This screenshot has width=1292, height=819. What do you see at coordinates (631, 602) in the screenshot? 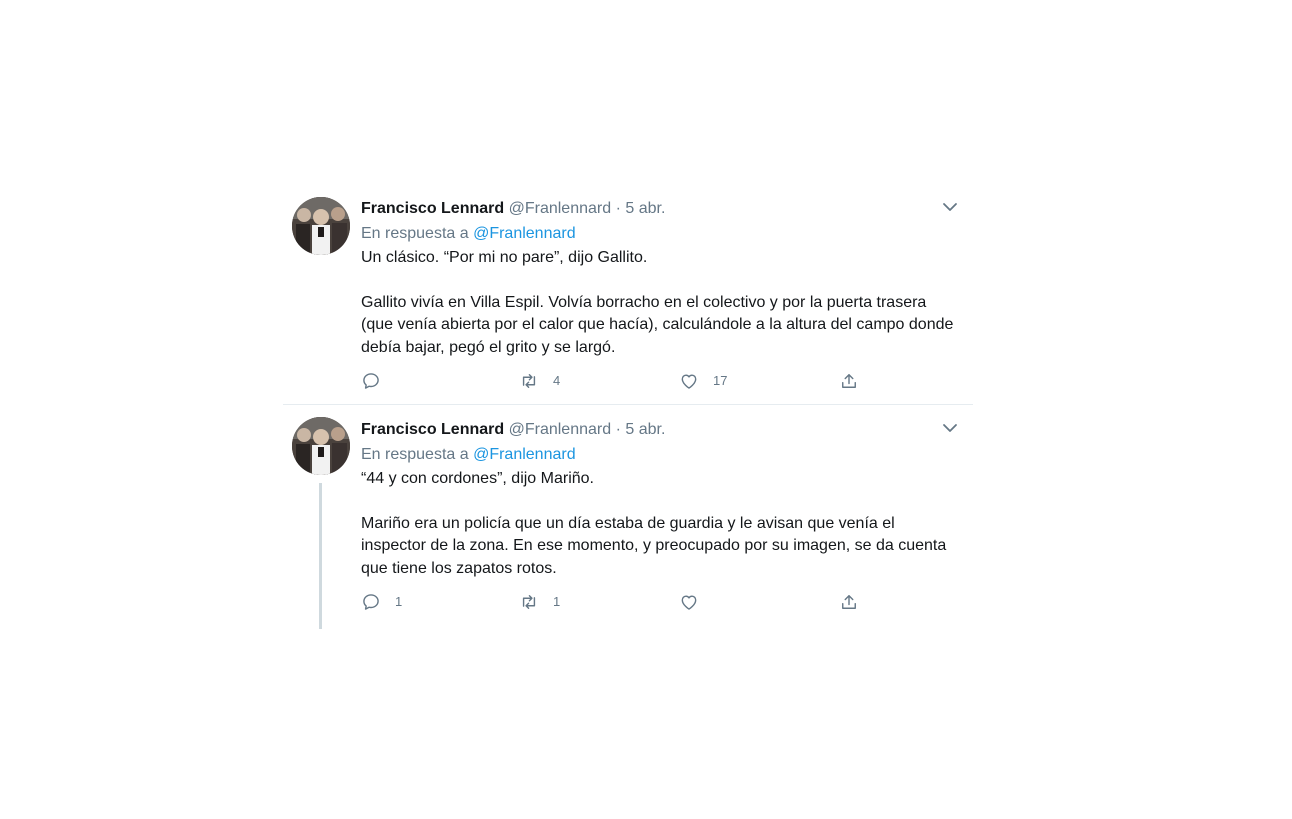
I see `tweet-actions: 1 1` at bounding box center [631, 602].